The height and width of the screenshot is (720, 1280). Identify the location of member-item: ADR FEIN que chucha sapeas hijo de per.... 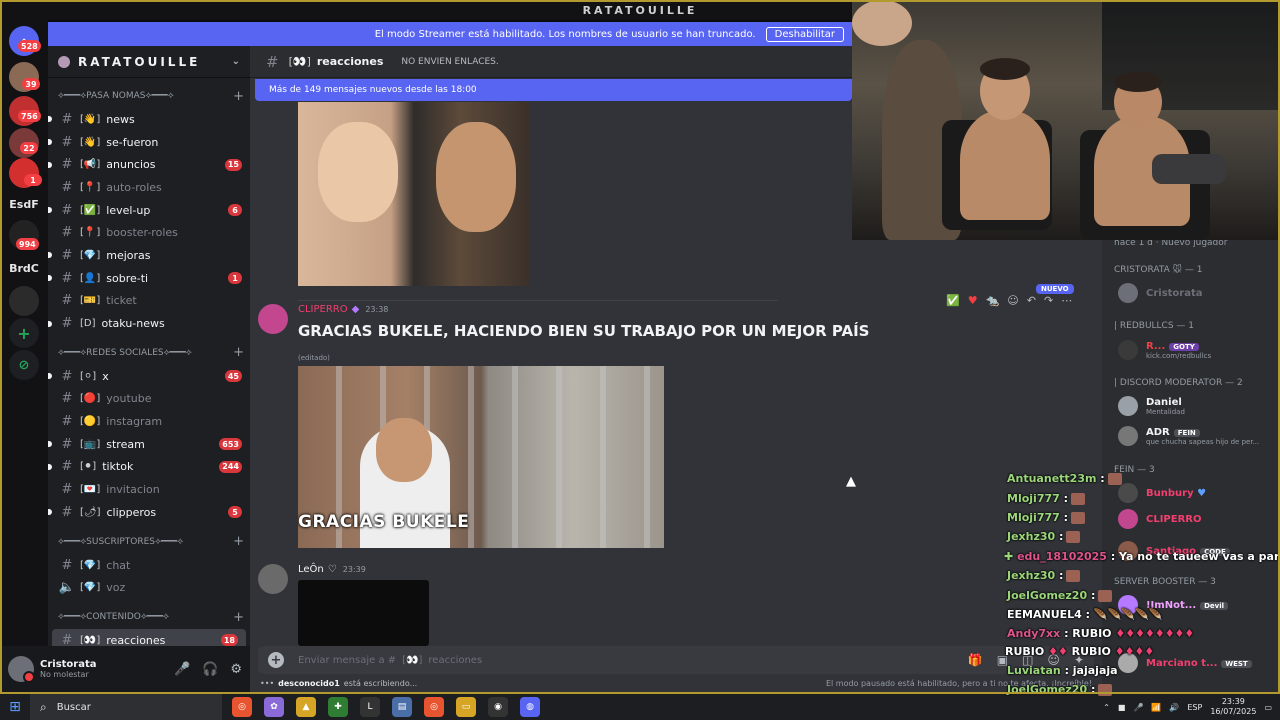
(1188, 436).